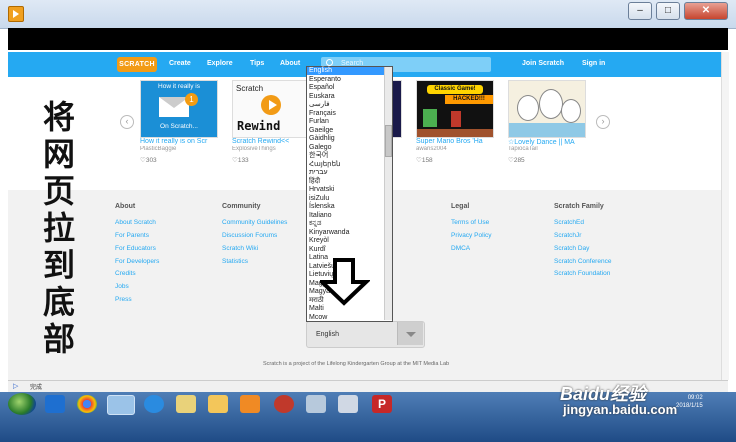 This screenshot has width=736, height=442. Describe the element at coordinates (571, 248) in the screenshot. I see `footer-link: Scratch Day` at that location.